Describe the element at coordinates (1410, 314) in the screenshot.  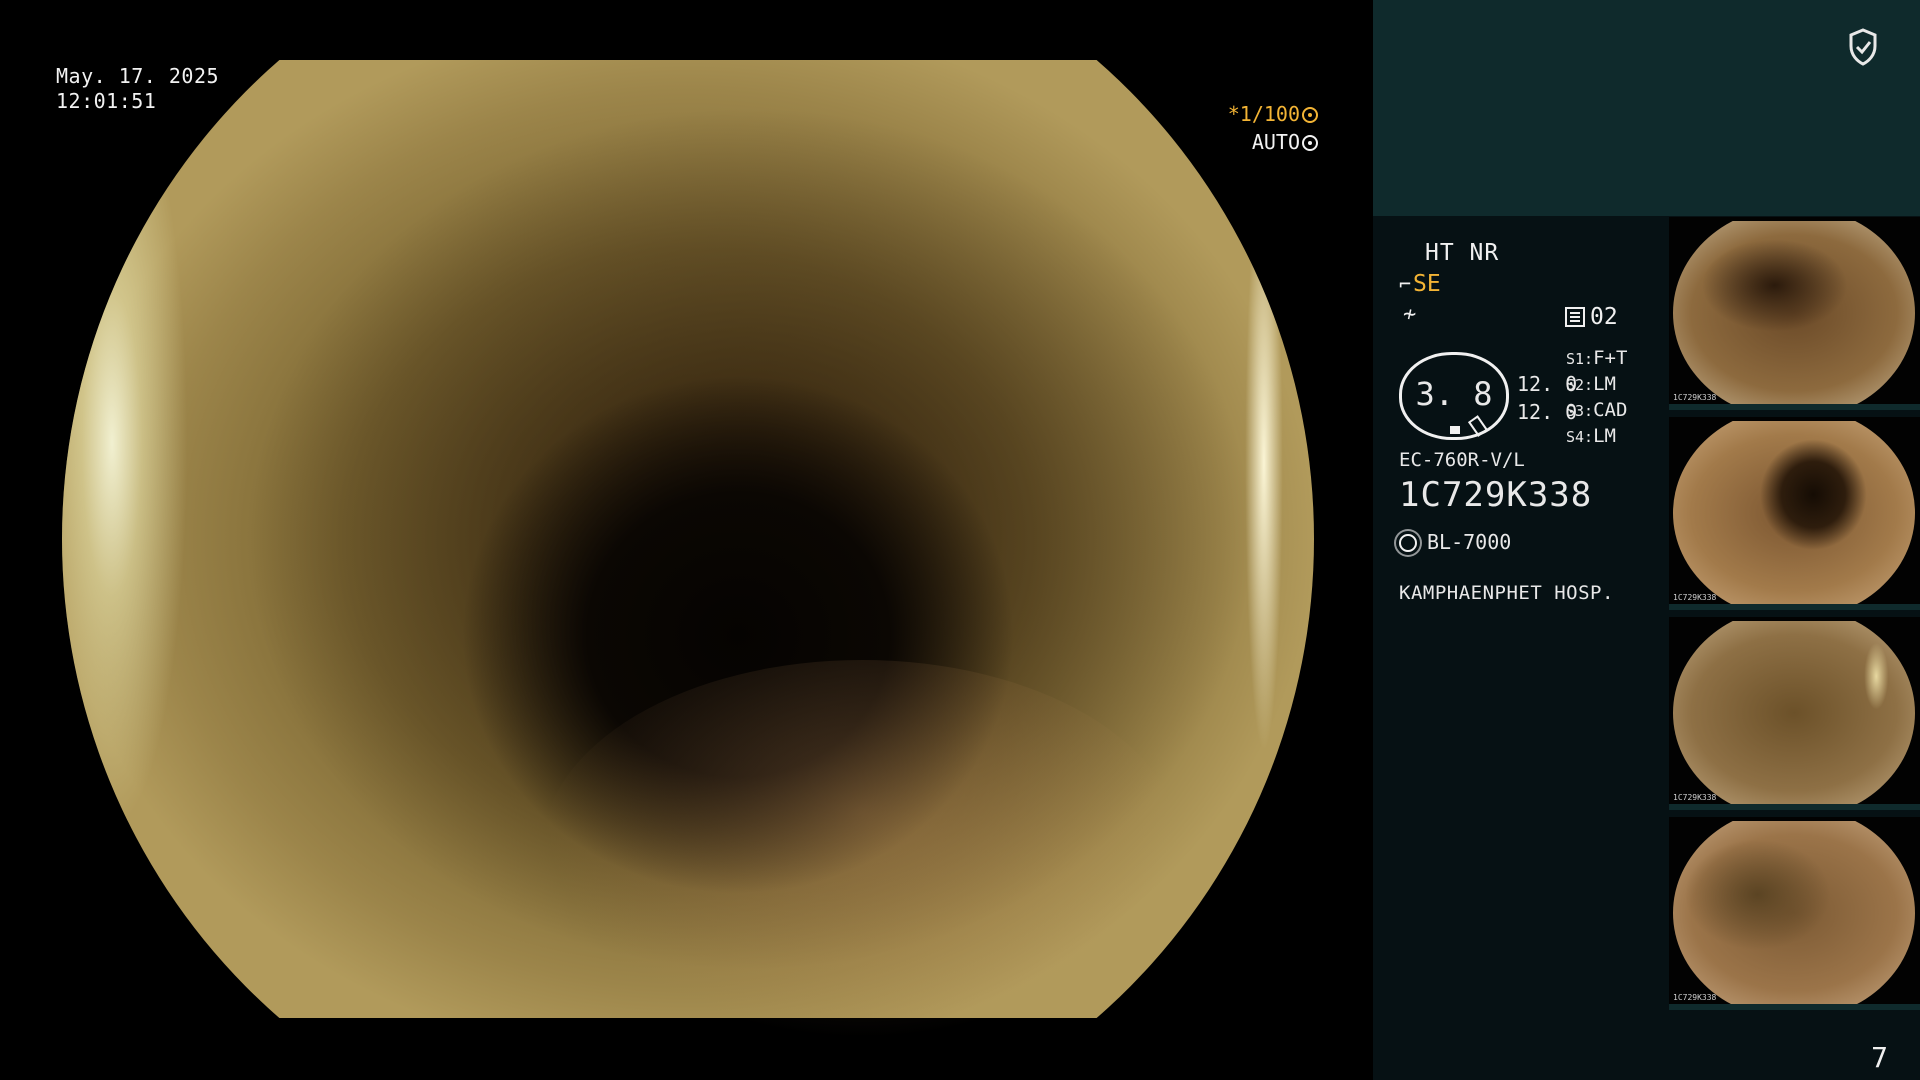
I see `signal-icon: ≁` at that location.